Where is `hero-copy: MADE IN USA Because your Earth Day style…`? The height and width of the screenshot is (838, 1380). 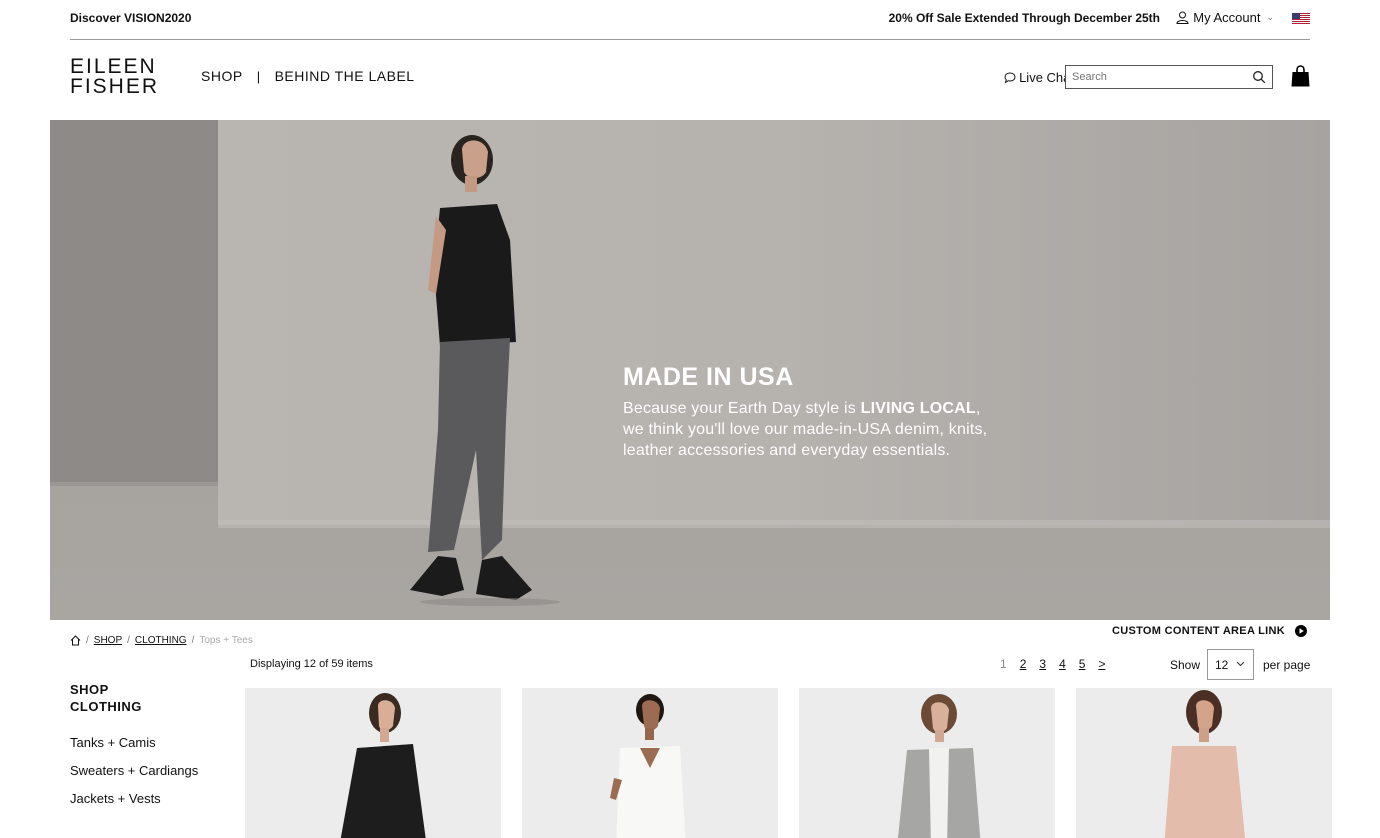 hero-copy: MADE IN USA Because your Earth Day style… is located at coordinates (805, 412).